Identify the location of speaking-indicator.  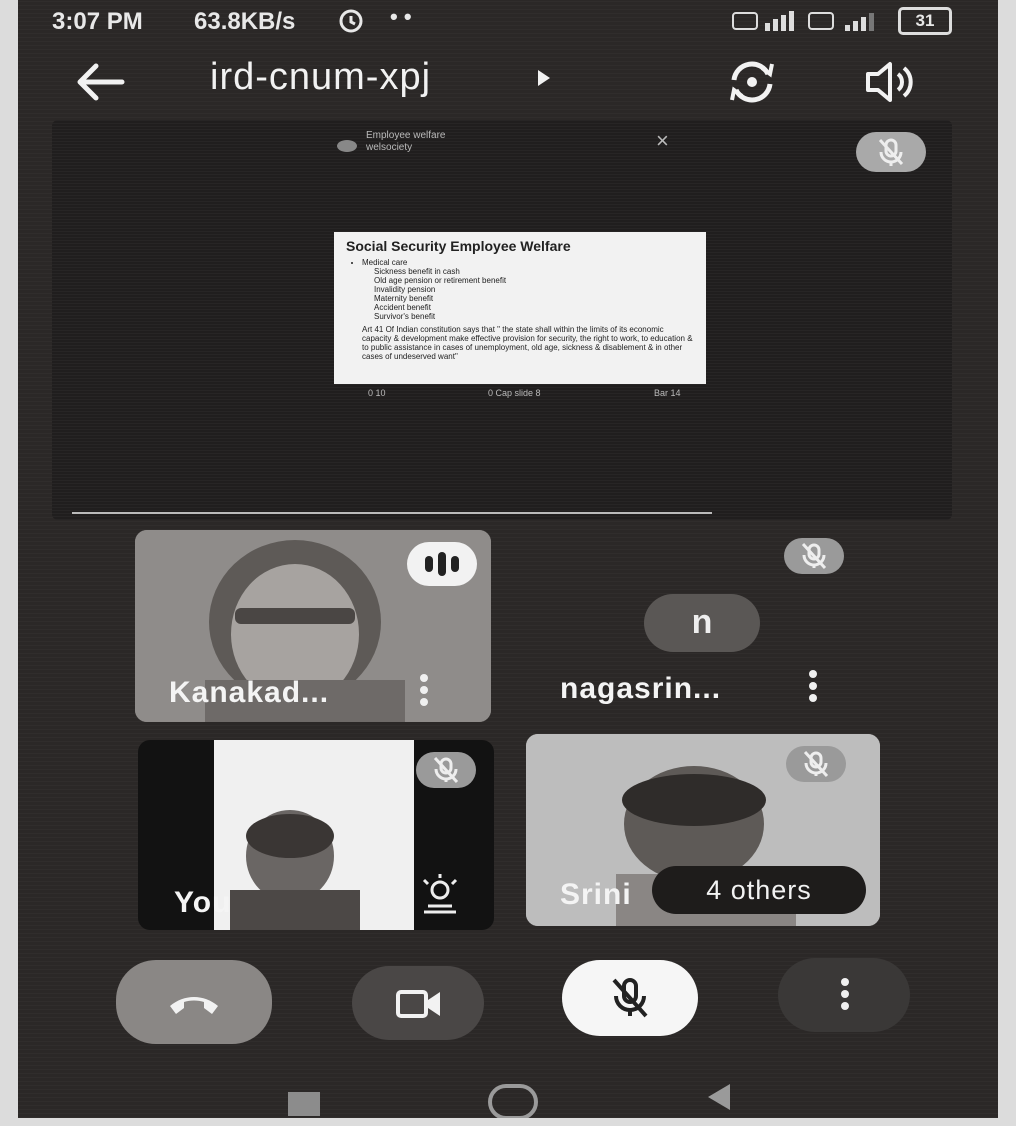
(442, 564).